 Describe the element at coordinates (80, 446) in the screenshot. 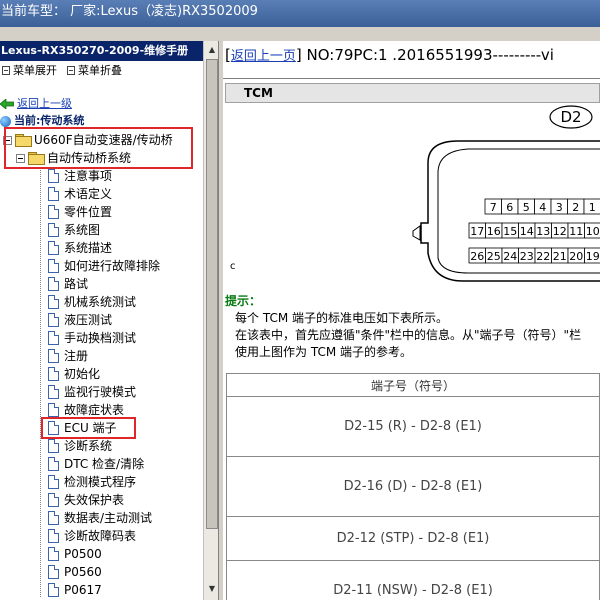

I see `tree-item: 诊断系统` at that location.